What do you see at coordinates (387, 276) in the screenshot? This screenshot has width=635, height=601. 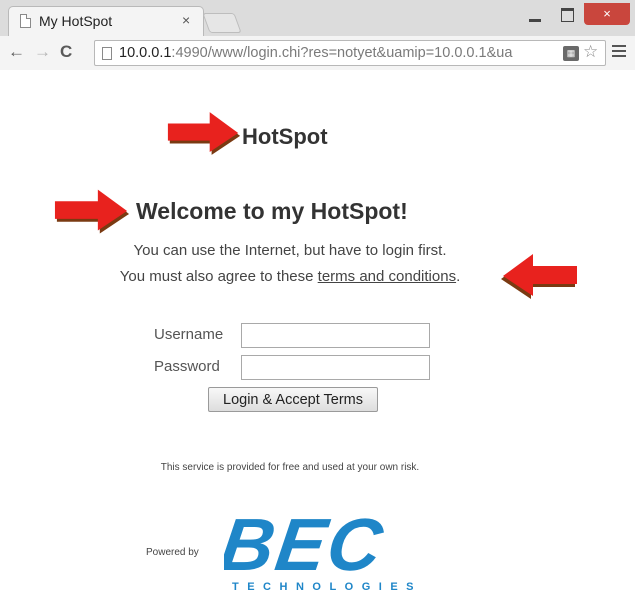 I see `terms-link: terms and conditions` at bounding box center [387, 276].